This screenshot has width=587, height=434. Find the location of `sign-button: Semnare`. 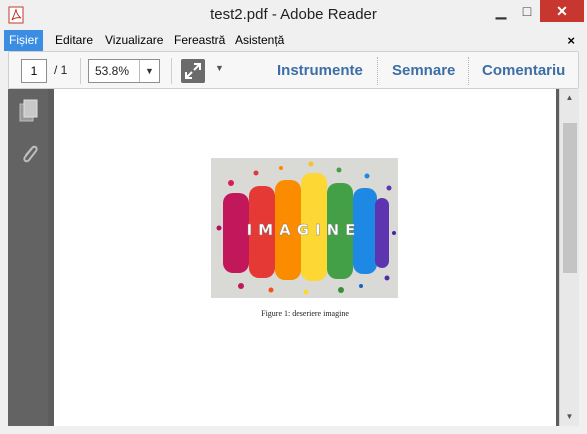

sign-button: Semnare is located at coordinates (423, 70).